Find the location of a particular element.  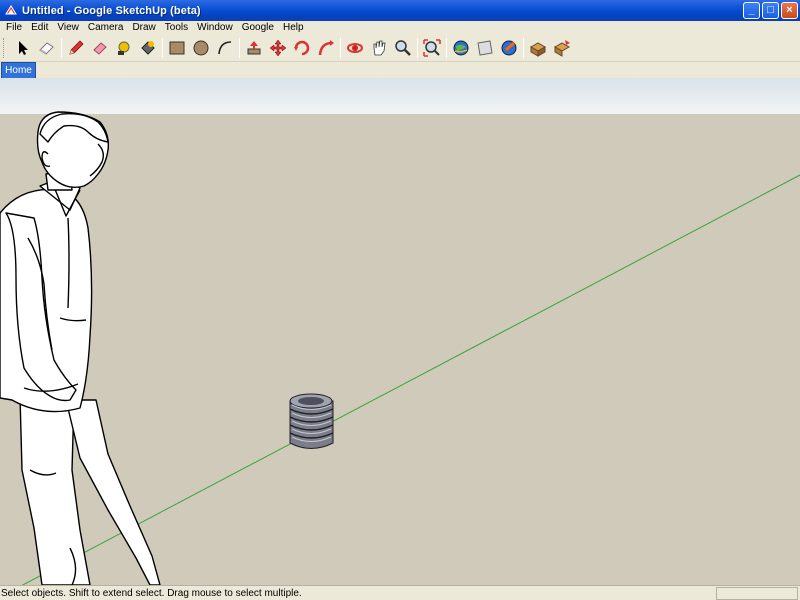

orbit-tool-button is located at coordinates (355, 48).